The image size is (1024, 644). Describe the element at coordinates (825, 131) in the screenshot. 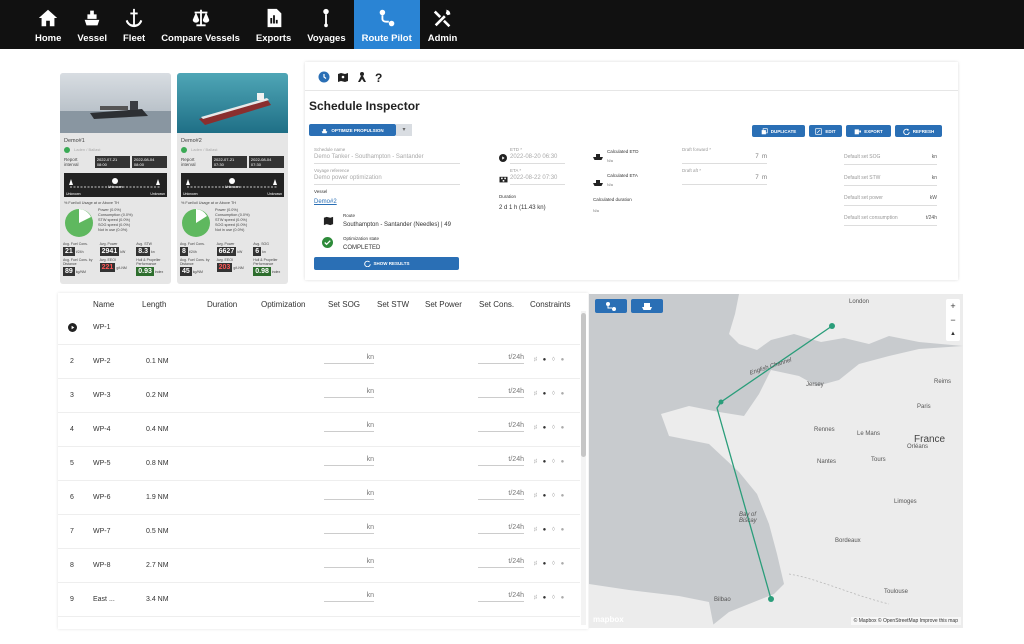

I see `edit-button: EDIT` at that location.